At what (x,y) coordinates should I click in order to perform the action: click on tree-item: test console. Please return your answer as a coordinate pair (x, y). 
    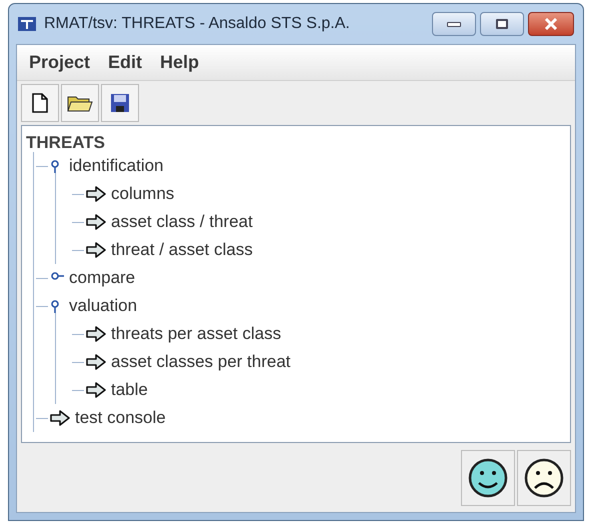
    Looking at the image, I should click on (120, 418).